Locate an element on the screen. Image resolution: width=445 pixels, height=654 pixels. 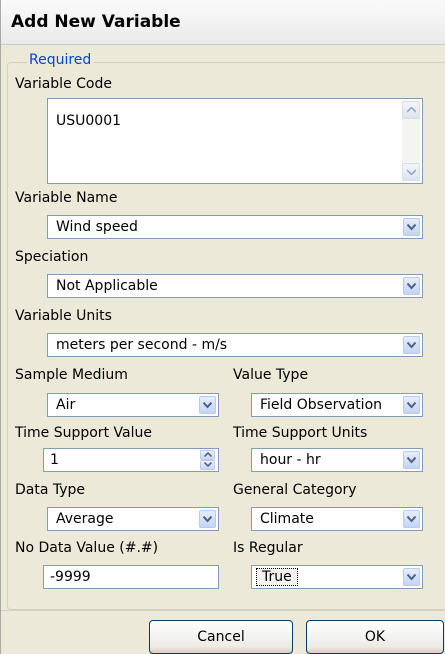
data-type-label: Data Type is located at coordinates (50, 490).